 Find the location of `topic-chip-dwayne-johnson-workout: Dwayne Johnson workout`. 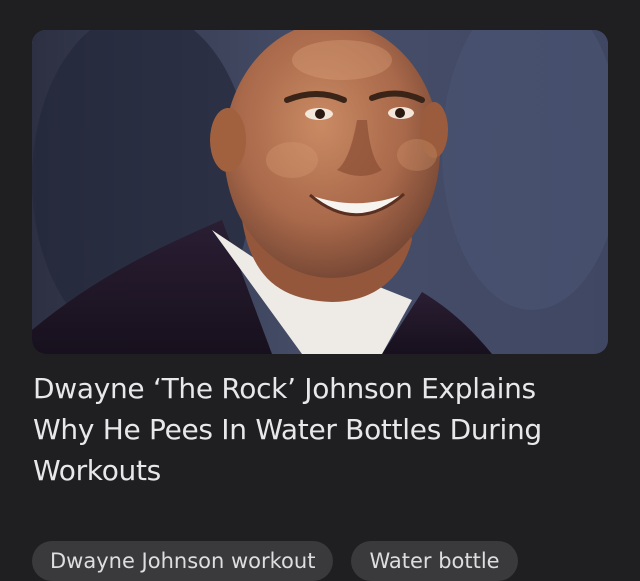

topic-chip-dwayne-johnson-workout: Dwayne Johnson workout is located at coordinates (183, 561).